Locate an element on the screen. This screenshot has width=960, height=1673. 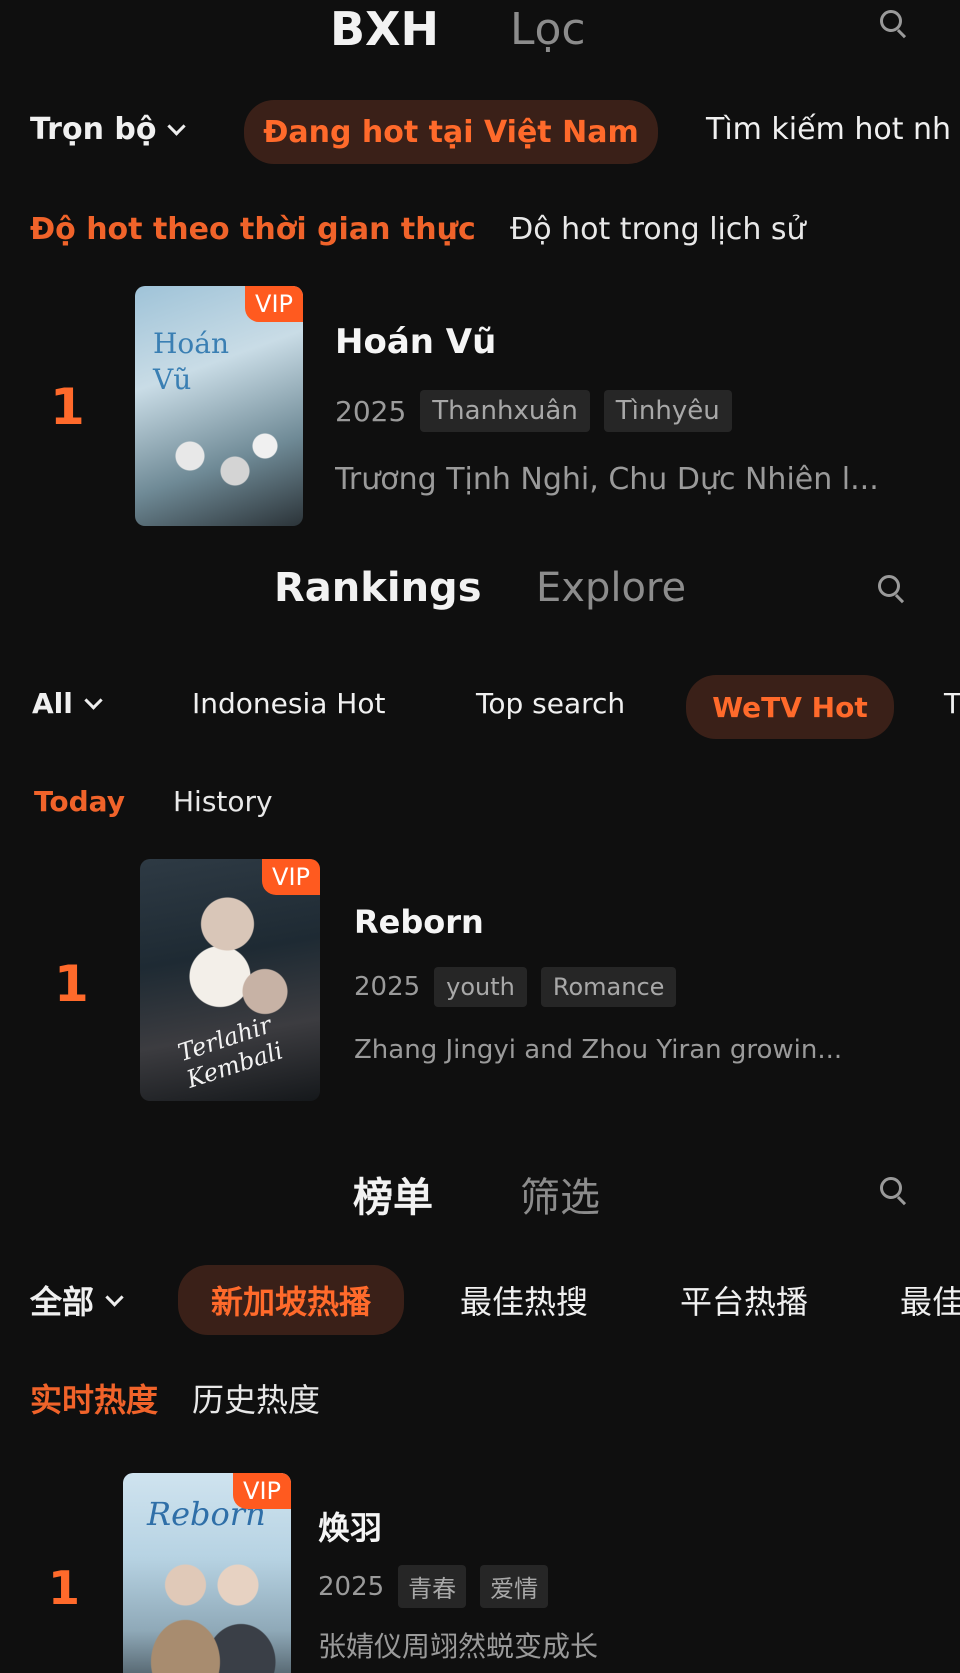
category-filter-bar: 全部 新加坡热播 最佳热搜 平台热播 最佳 is located at coordinates (480, 1299).